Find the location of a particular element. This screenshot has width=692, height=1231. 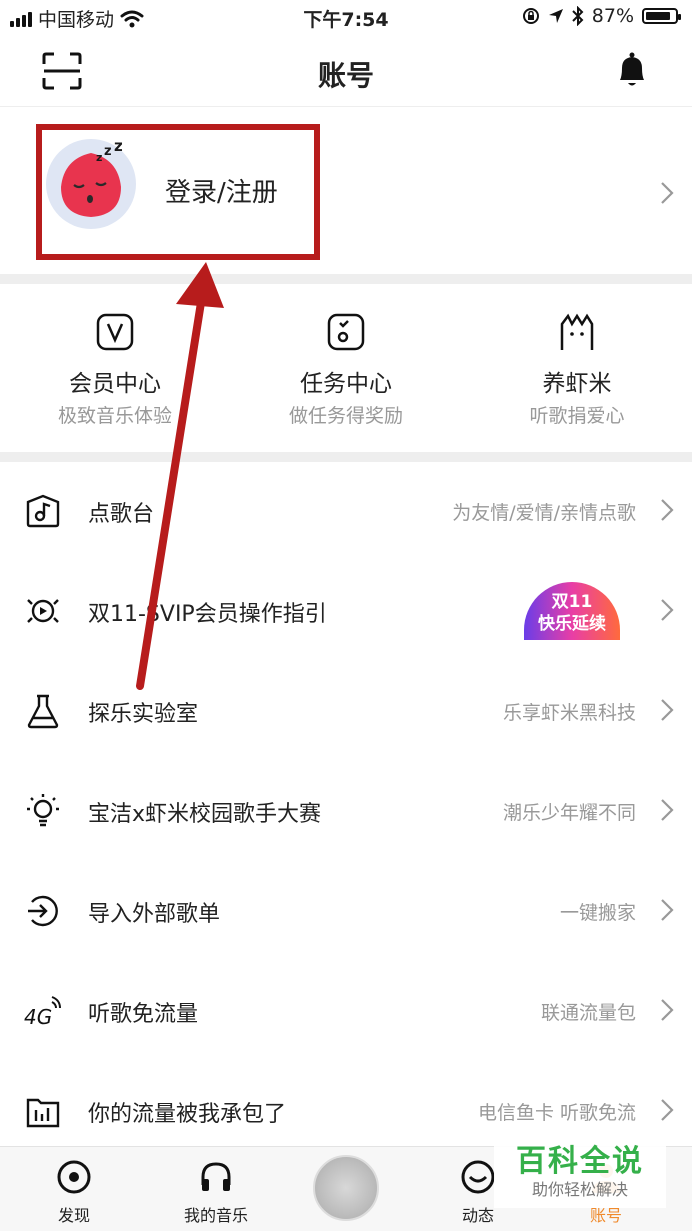

quick-link-subtitle: 极致音乐体验 is located at coordinates (114, 416).